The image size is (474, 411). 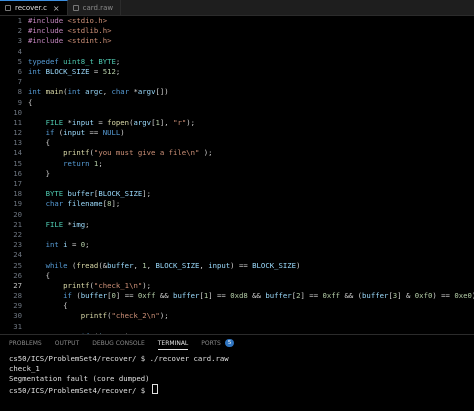 I want to click on code-line: 8 int main(int argc, char *argv[]), so click(x=237, y=92).